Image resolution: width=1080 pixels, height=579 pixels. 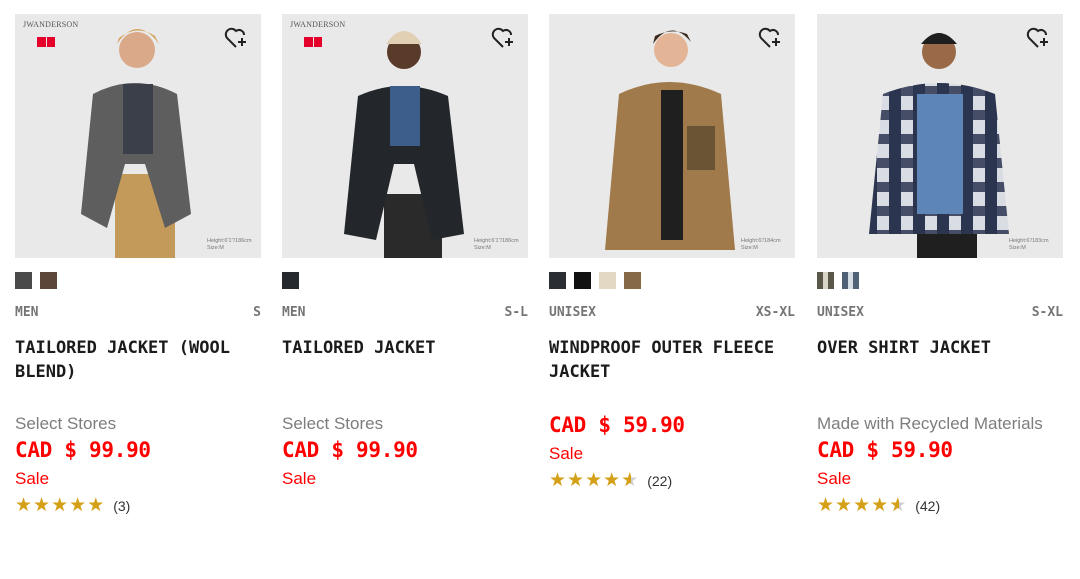 I want to click on product-name: OVER SHIRT JACKET, so click(x=940, y=368).